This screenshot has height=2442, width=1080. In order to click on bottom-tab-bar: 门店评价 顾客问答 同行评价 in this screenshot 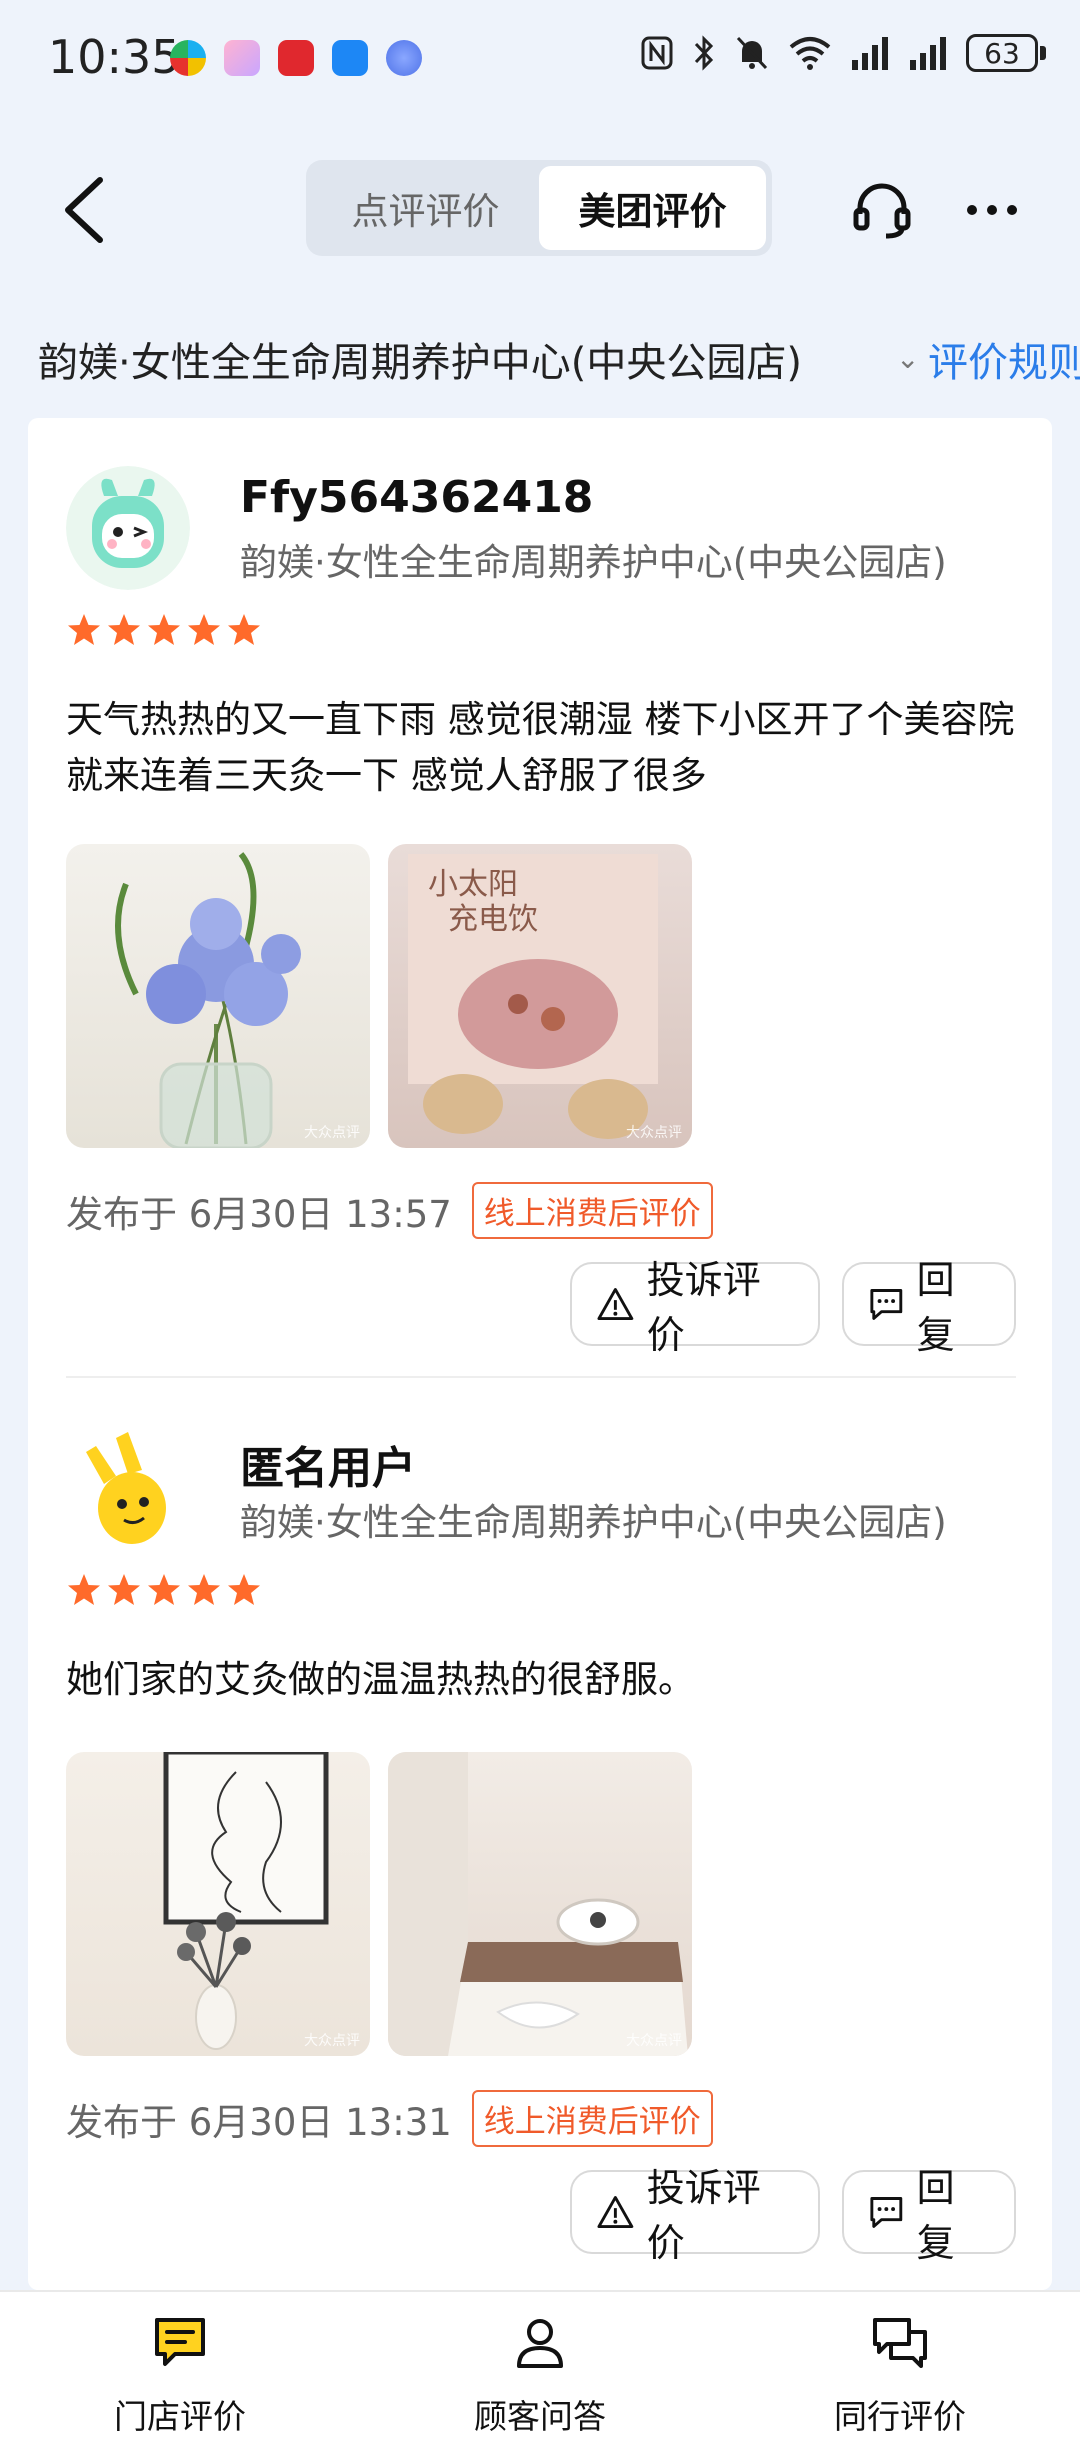, I will do `click(540, 2366)`.